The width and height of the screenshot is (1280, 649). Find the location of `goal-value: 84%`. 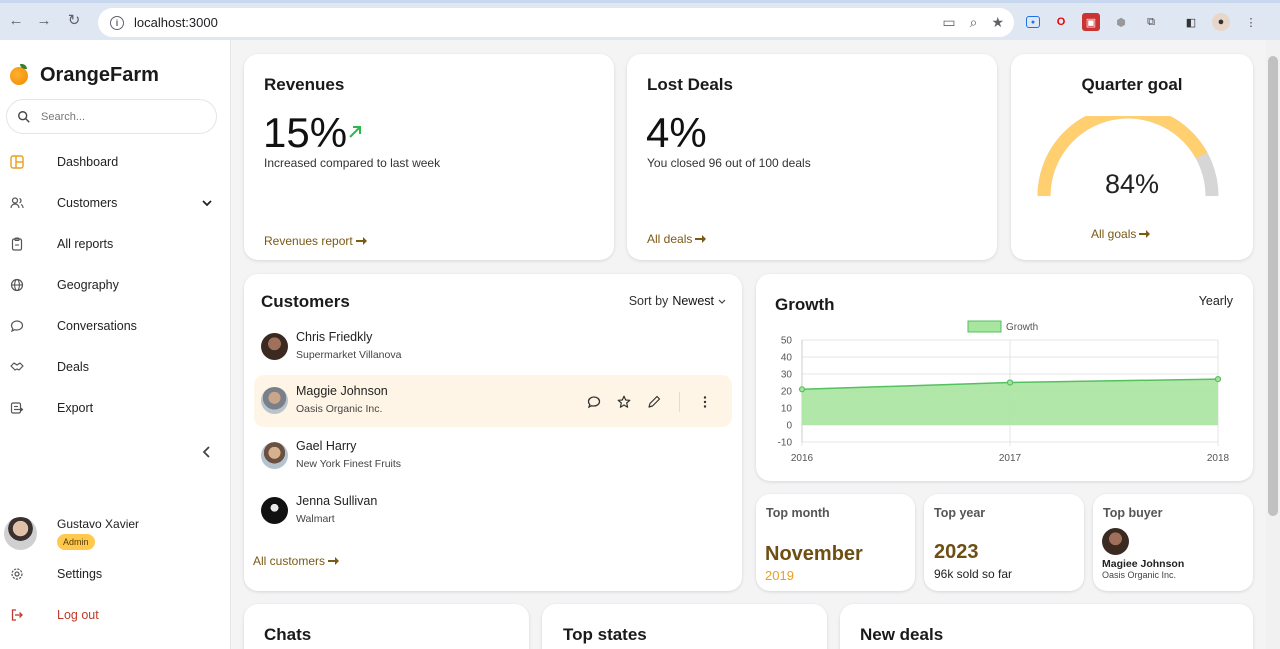

goal-value: 84% is located at coordinates (1132, 184).